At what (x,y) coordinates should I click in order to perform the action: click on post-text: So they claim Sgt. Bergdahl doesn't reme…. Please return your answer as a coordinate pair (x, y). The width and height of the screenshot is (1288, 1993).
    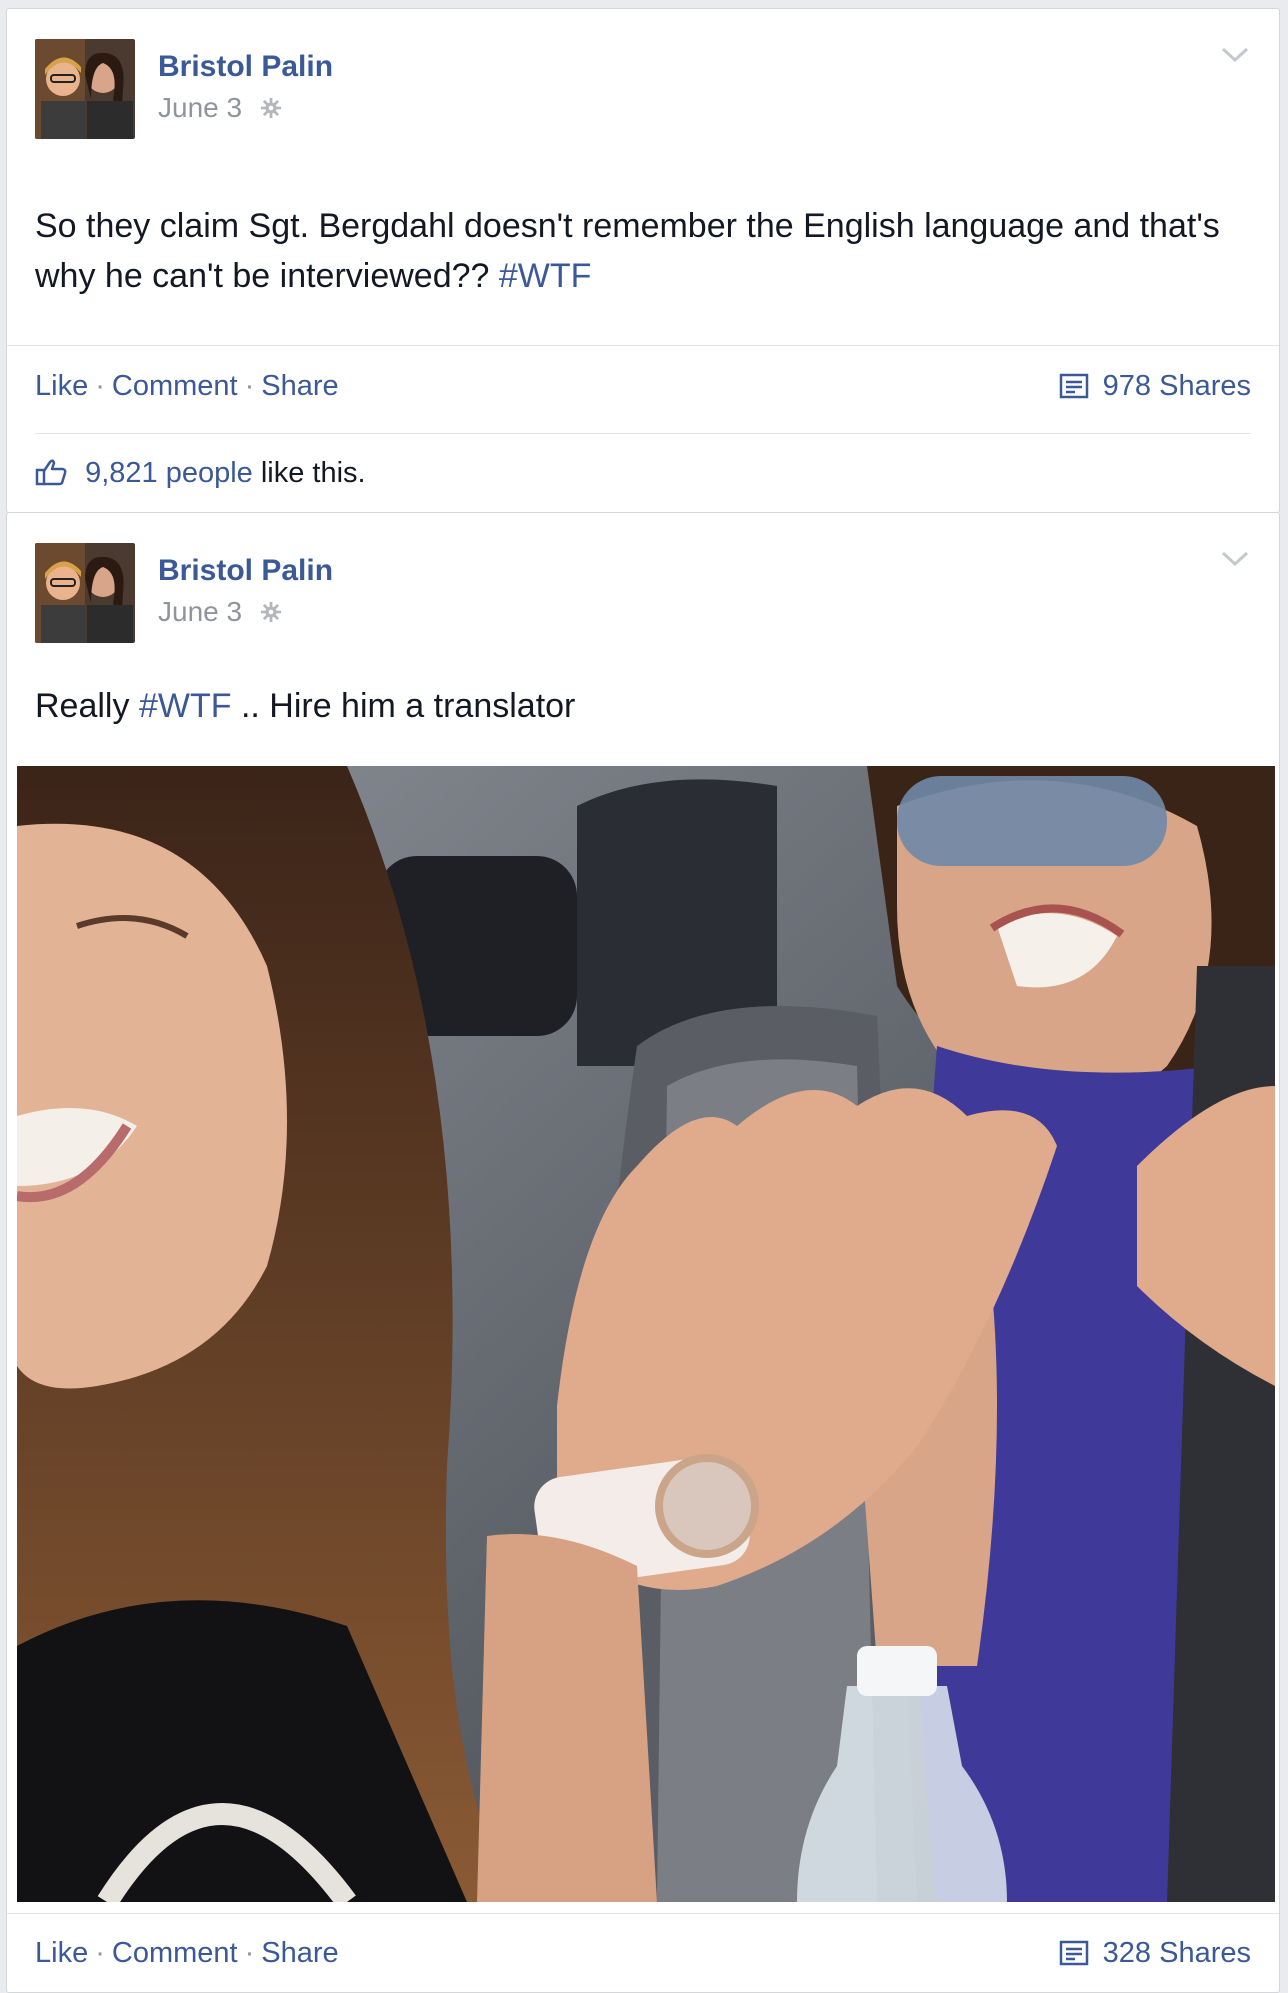
    Looking at the image, I should click on (643, 251).